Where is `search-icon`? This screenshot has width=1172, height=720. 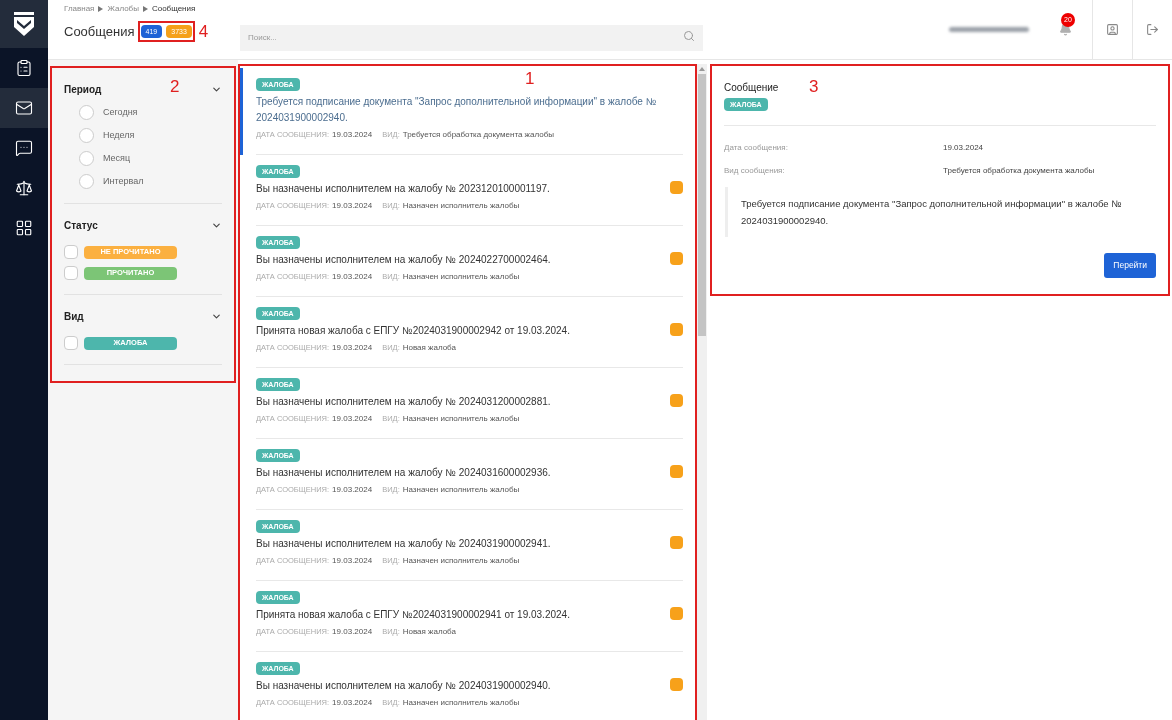
search-icon is located at coordinates (689, 36).